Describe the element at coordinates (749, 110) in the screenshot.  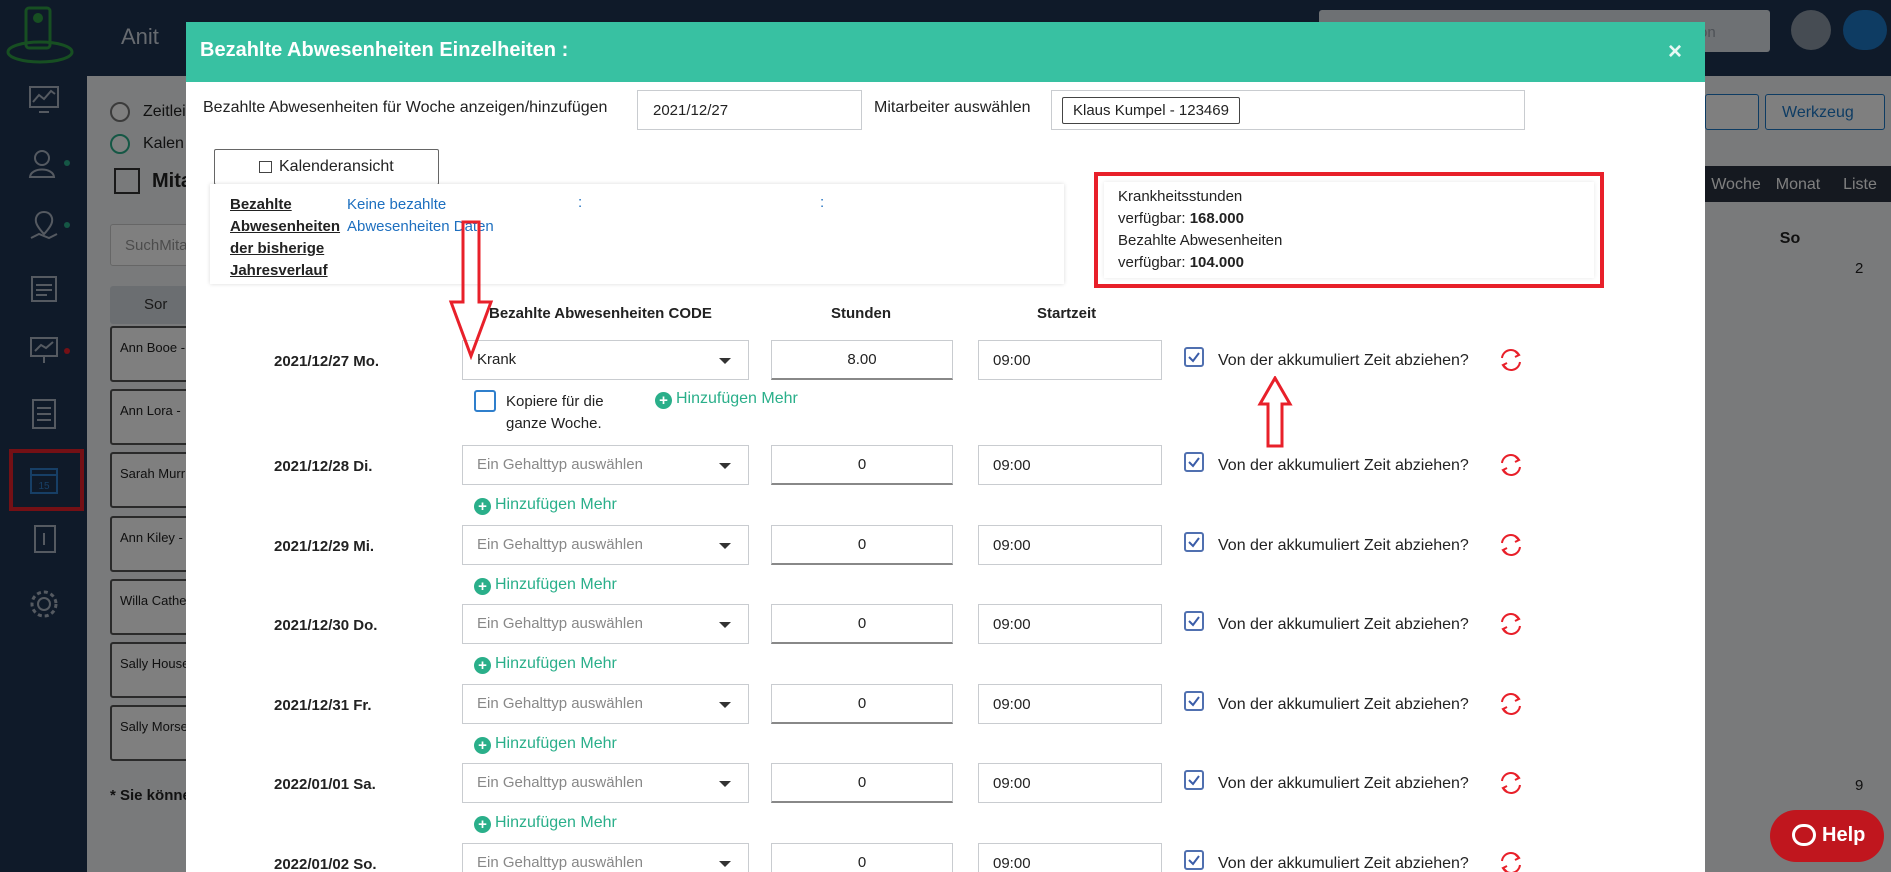
I see `week-date-input: 2021/12/27` at that location.